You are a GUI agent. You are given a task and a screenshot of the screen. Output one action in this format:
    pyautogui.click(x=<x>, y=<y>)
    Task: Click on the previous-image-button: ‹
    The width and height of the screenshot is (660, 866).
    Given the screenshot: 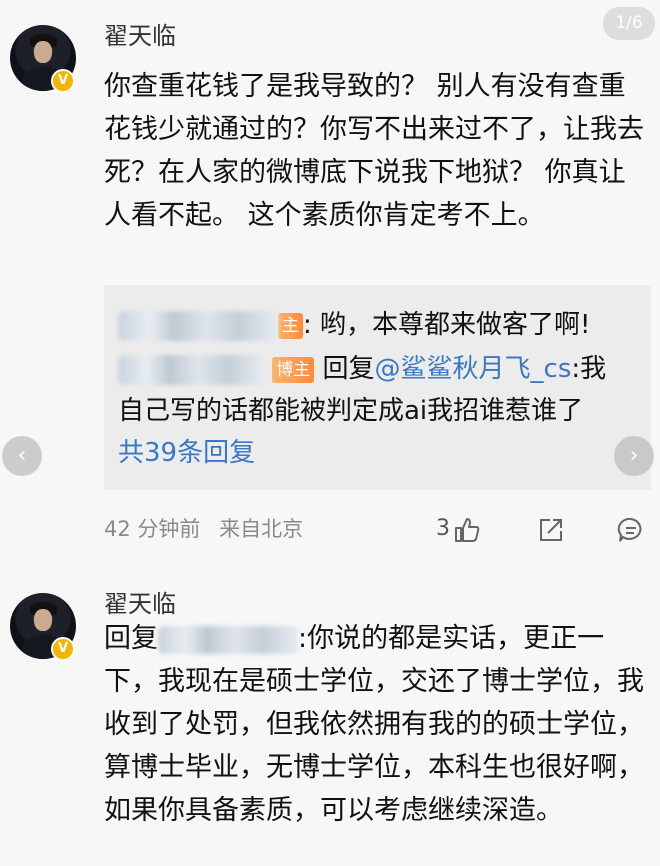 What is the action you would take?
    pyautogui.click(x=22, y=456)
    